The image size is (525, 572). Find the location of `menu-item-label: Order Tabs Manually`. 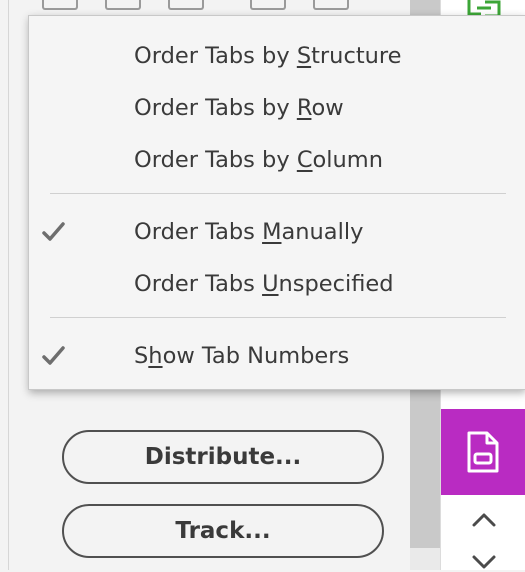

menu-item-label: Order Tabs Manually is located at coordinates (249, 232).